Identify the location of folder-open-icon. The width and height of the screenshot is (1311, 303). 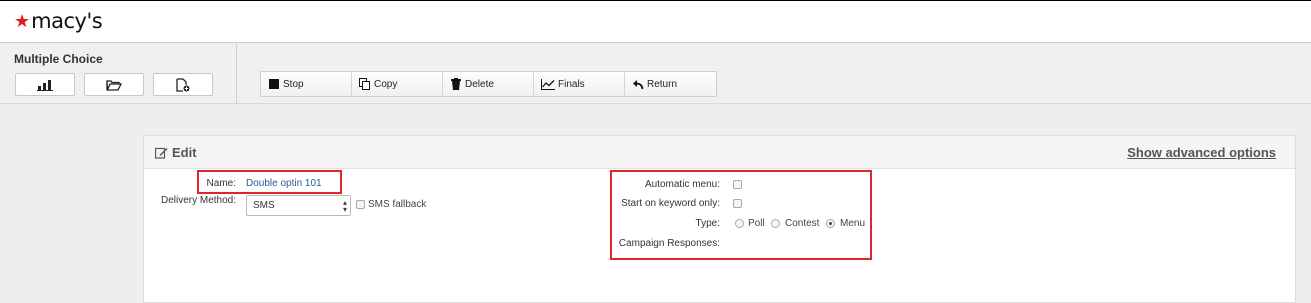
(114, 85).